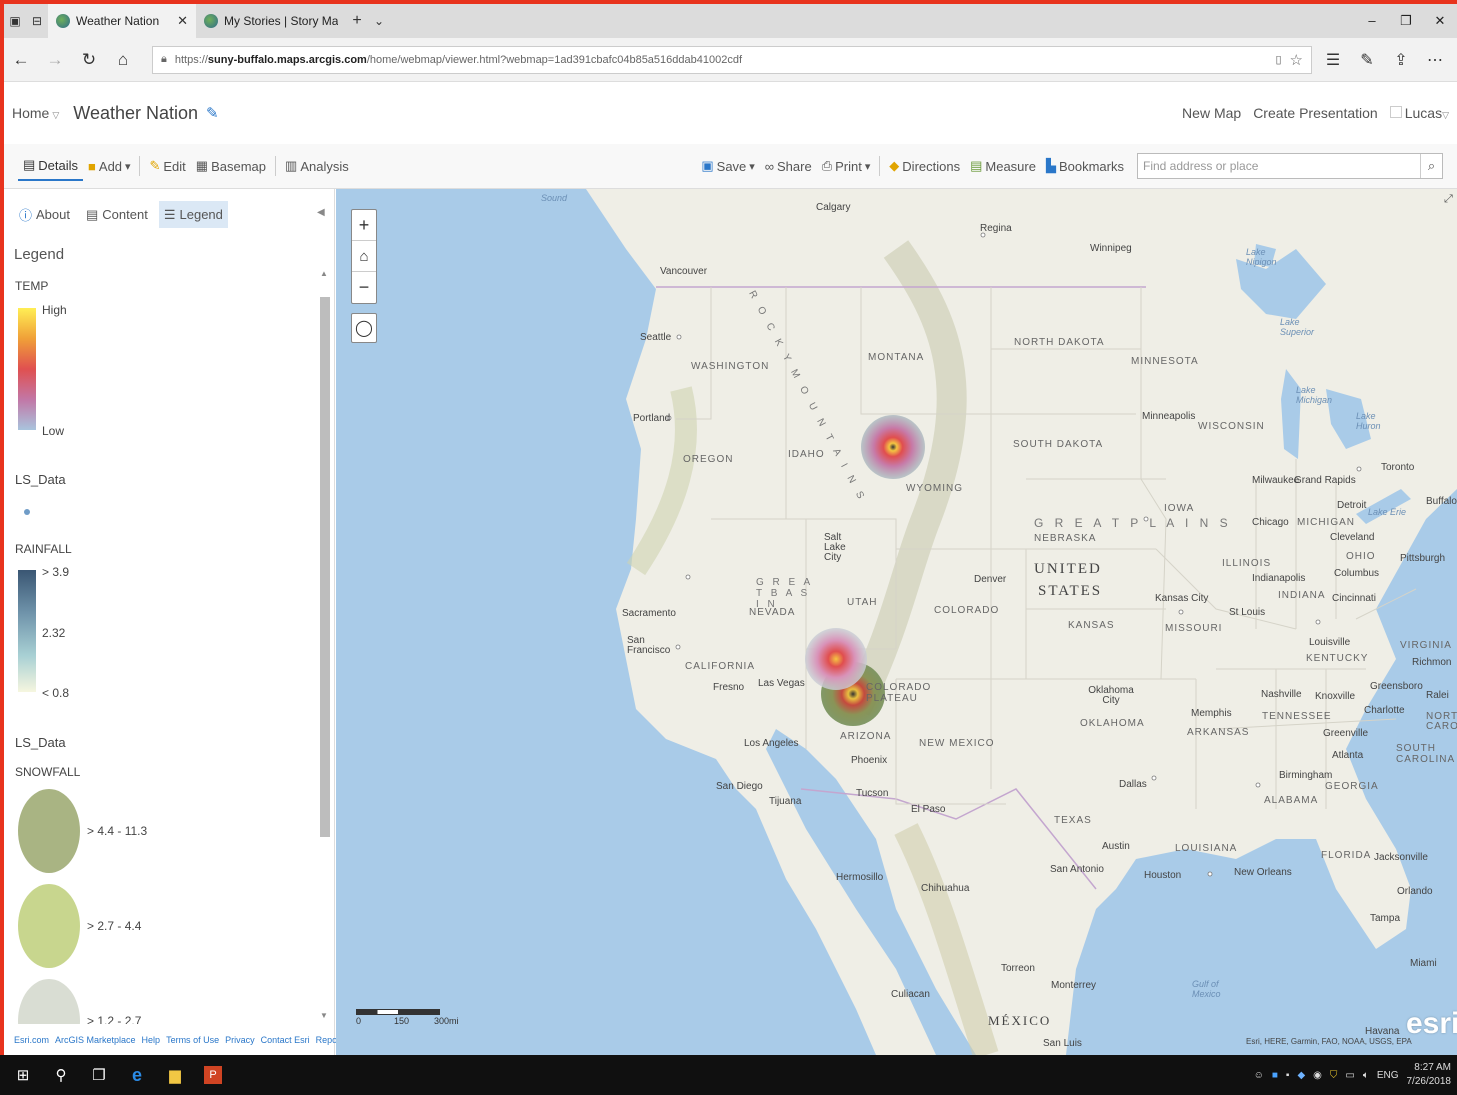  I want to click on rainfall-layer-title: RAINFALL, so click(43, 549).